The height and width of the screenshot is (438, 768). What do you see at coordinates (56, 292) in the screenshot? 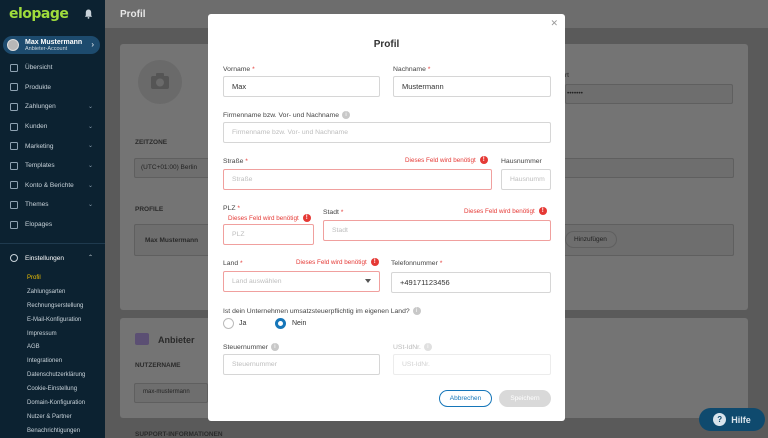
I see `subnav-item-zahlungsarten: Zahlungsarten` at bounding box center [56, 292].